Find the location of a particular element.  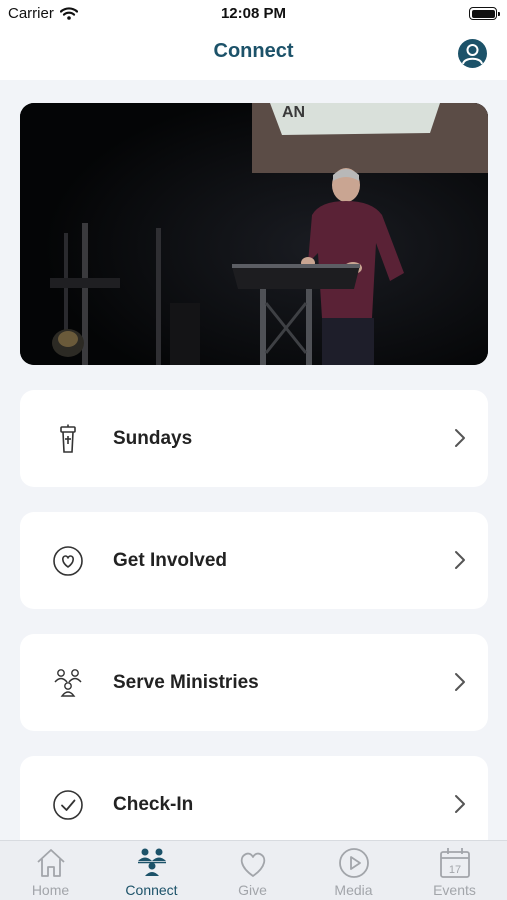

tab-label: Media is located at coordinates (353, 890).